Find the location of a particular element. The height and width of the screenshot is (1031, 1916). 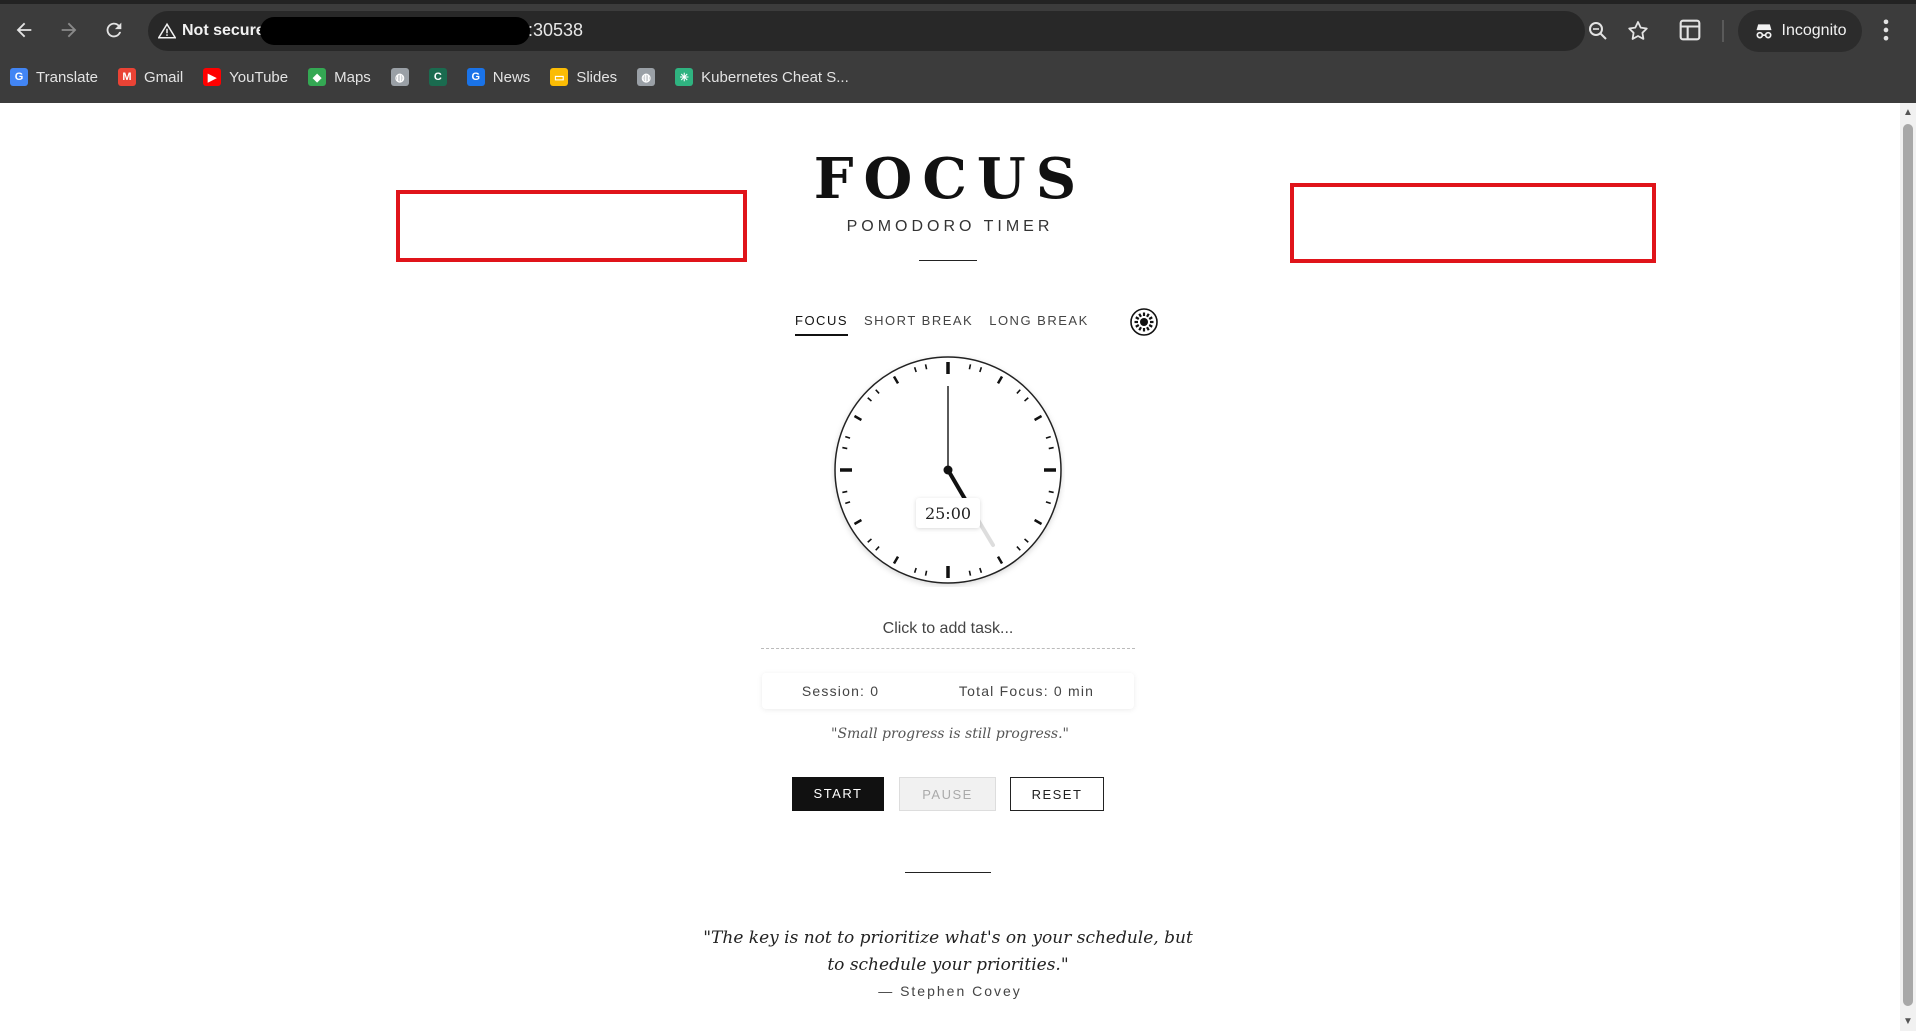

toolbar-divider is located at coordinates (1723, 31).